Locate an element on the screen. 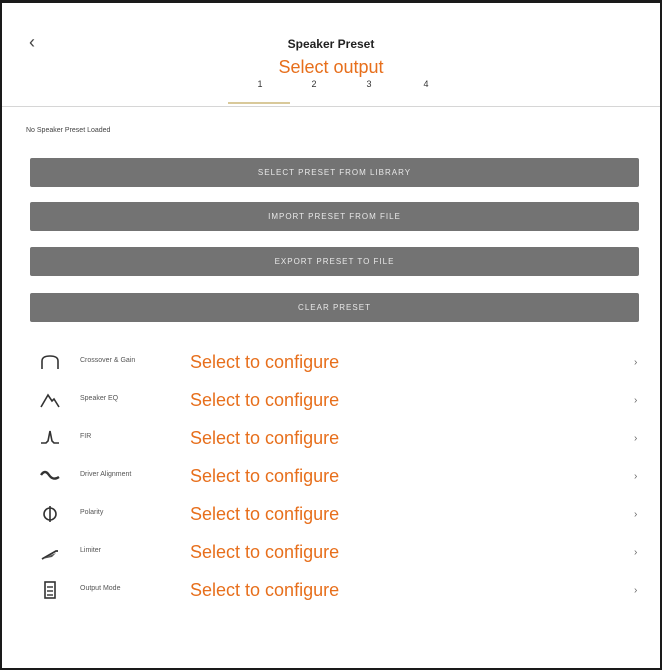 The width and height of the screenshot is (662, 670). import-preset-from-file-button: IMPORT PRESET FROM FILE is located at coordinates (334, 216).